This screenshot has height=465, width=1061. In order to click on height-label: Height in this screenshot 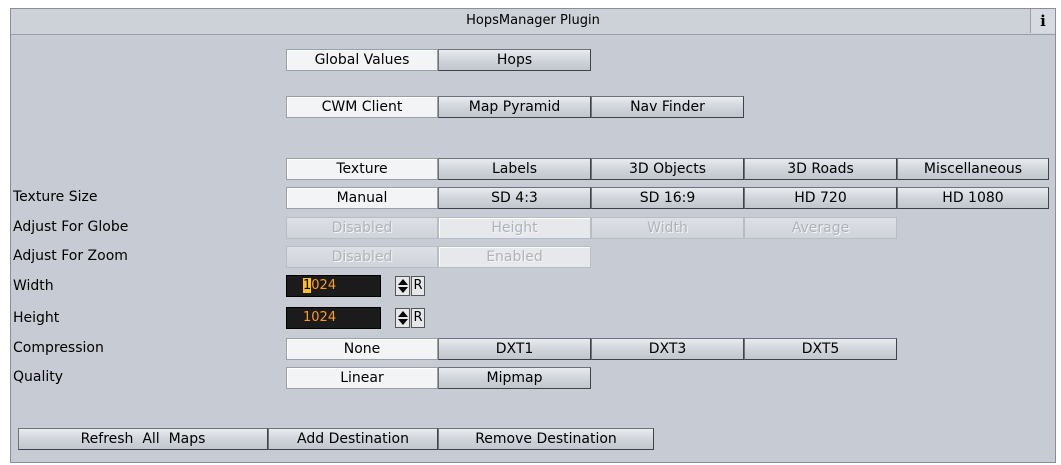, I will do `click(36, 318)`.